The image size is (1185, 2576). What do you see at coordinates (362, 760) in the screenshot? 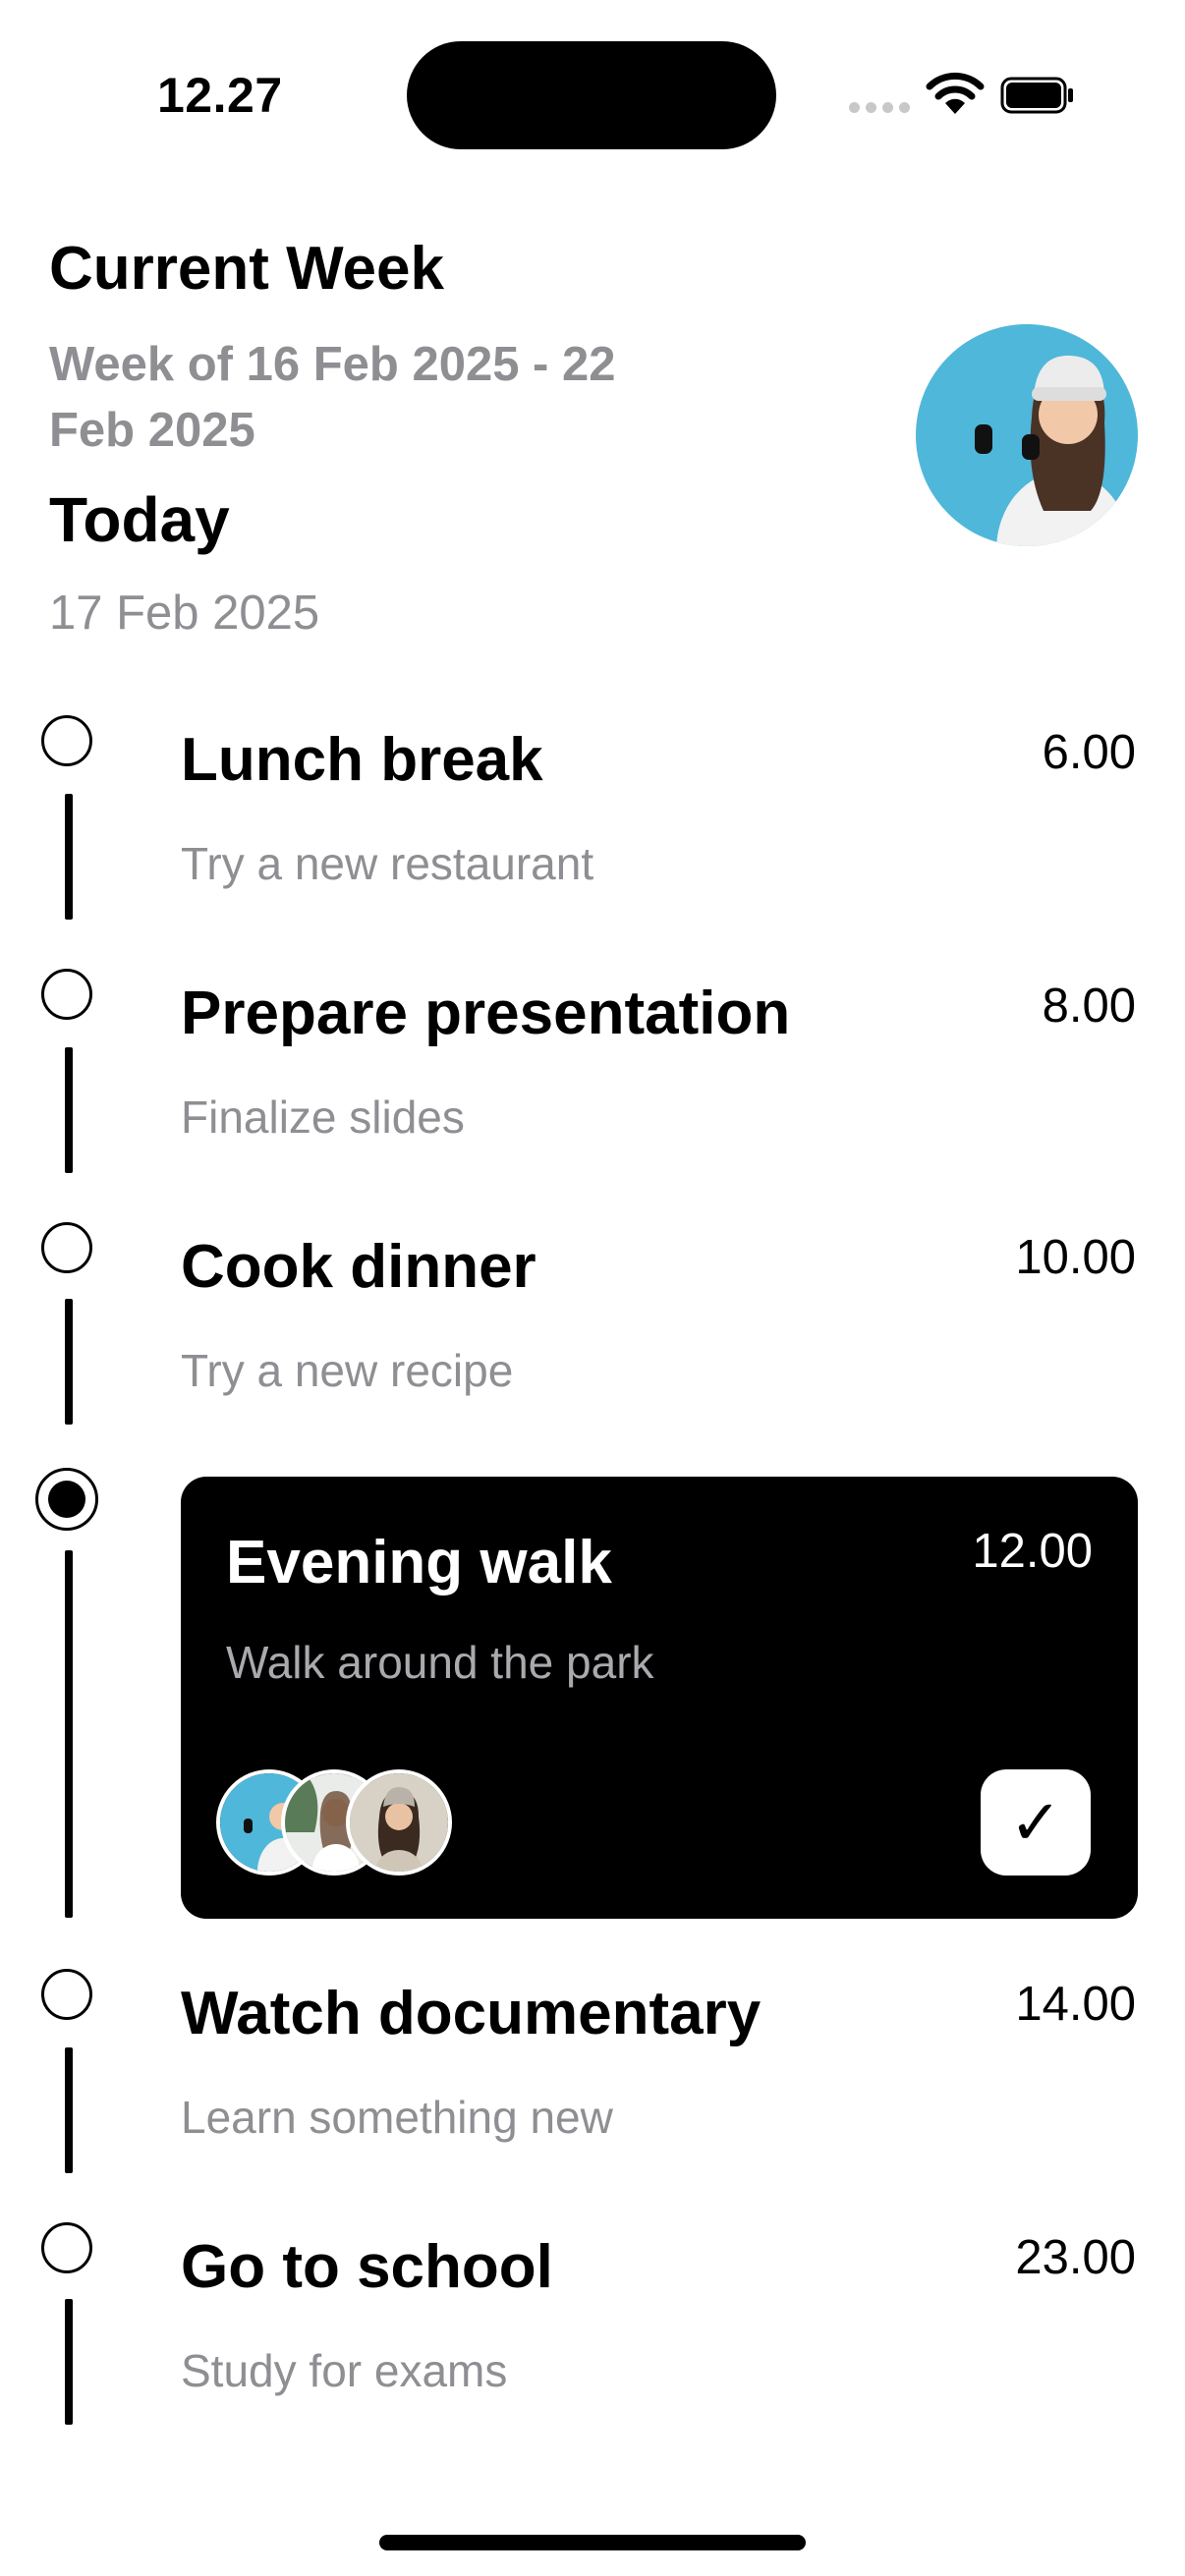
I see `task-title: Lunch break` at bounding box center [362, 760].